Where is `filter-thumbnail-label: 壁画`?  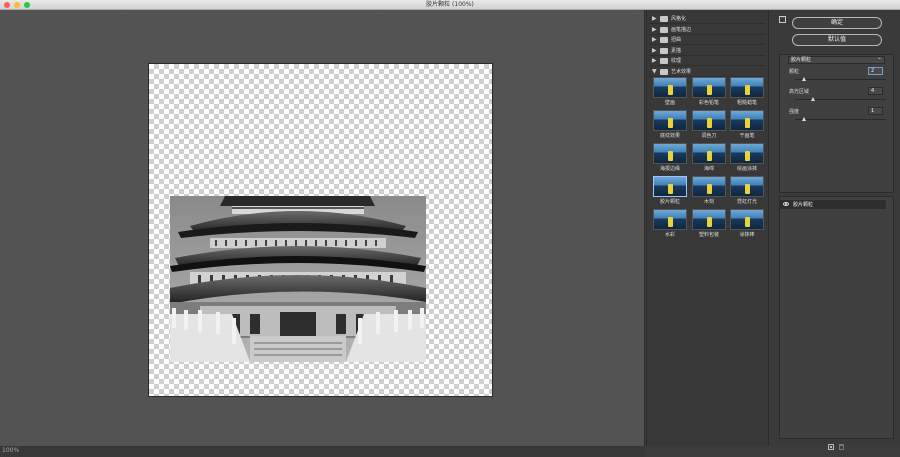 filter-thumbnail-label: 壁画 is located at coordinates (669, 103).